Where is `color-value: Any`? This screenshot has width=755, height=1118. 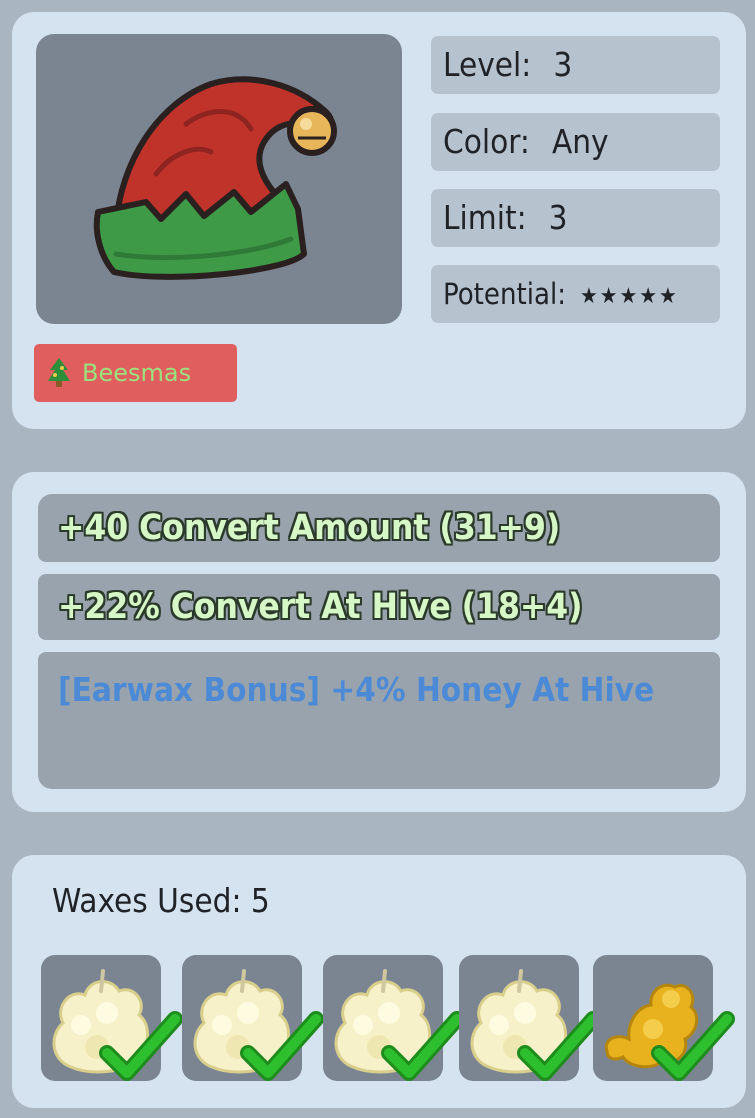
color-value: Any is located at coordinates (580, 141).